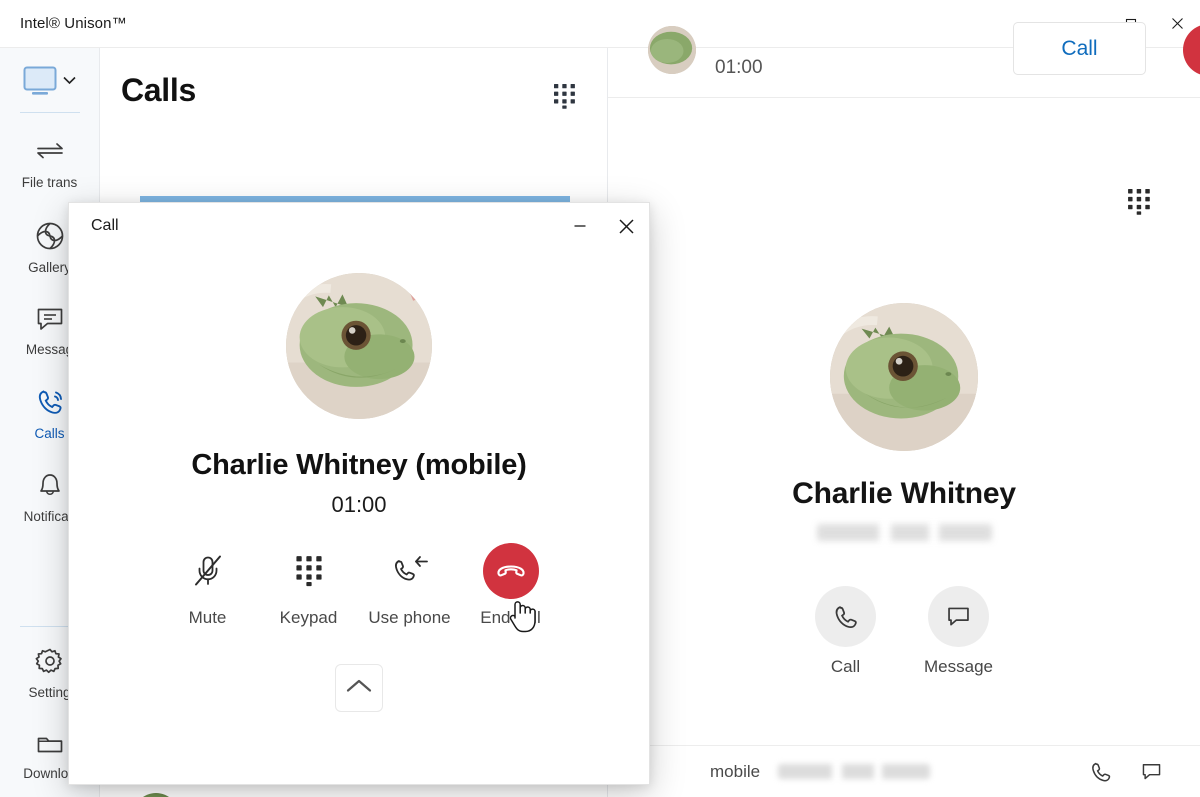  Describe the element at coordinates (49, 349) in the screenshot. I see `sidebar-label: Messag` at that location.